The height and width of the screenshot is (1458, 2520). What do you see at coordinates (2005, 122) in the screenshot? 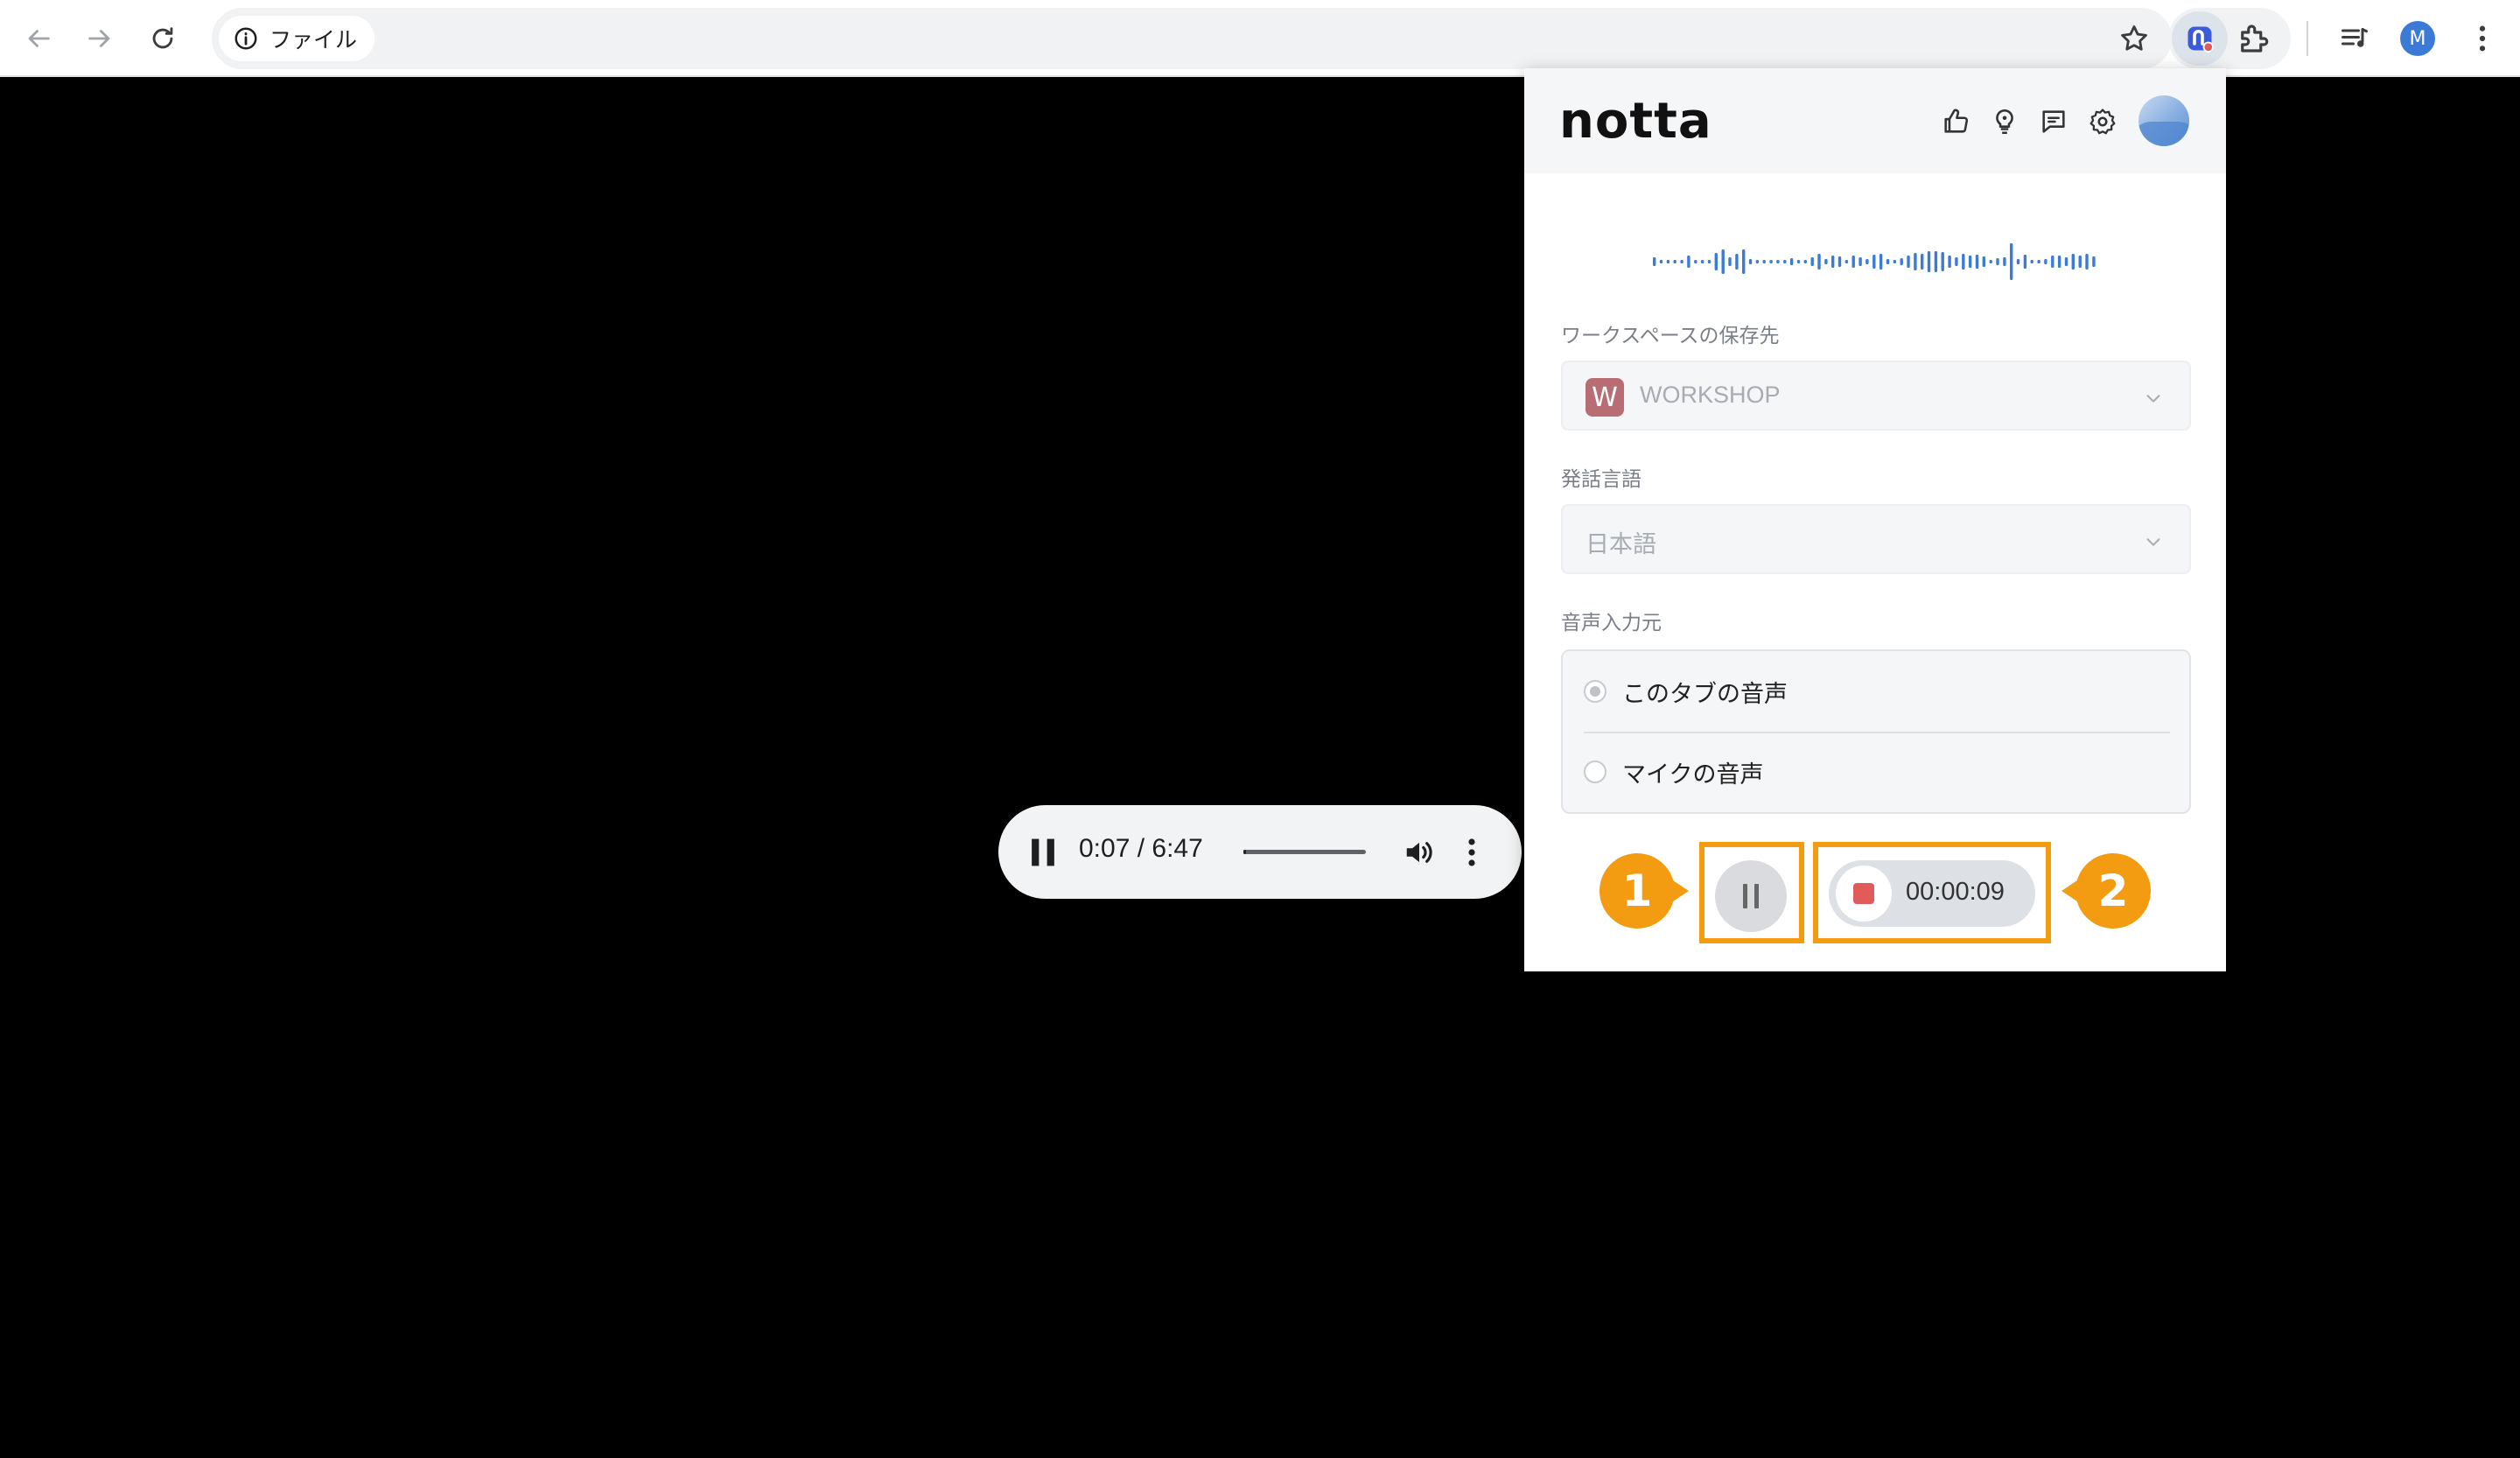
I see `lightbulb-icon` at bounding box center [2005, 122].